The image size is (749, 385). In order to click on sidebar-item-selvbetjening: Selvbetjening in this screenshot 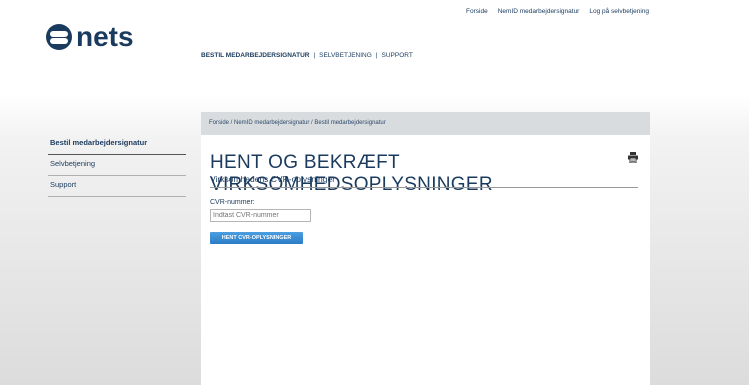, I will do `click(117, 165)`.